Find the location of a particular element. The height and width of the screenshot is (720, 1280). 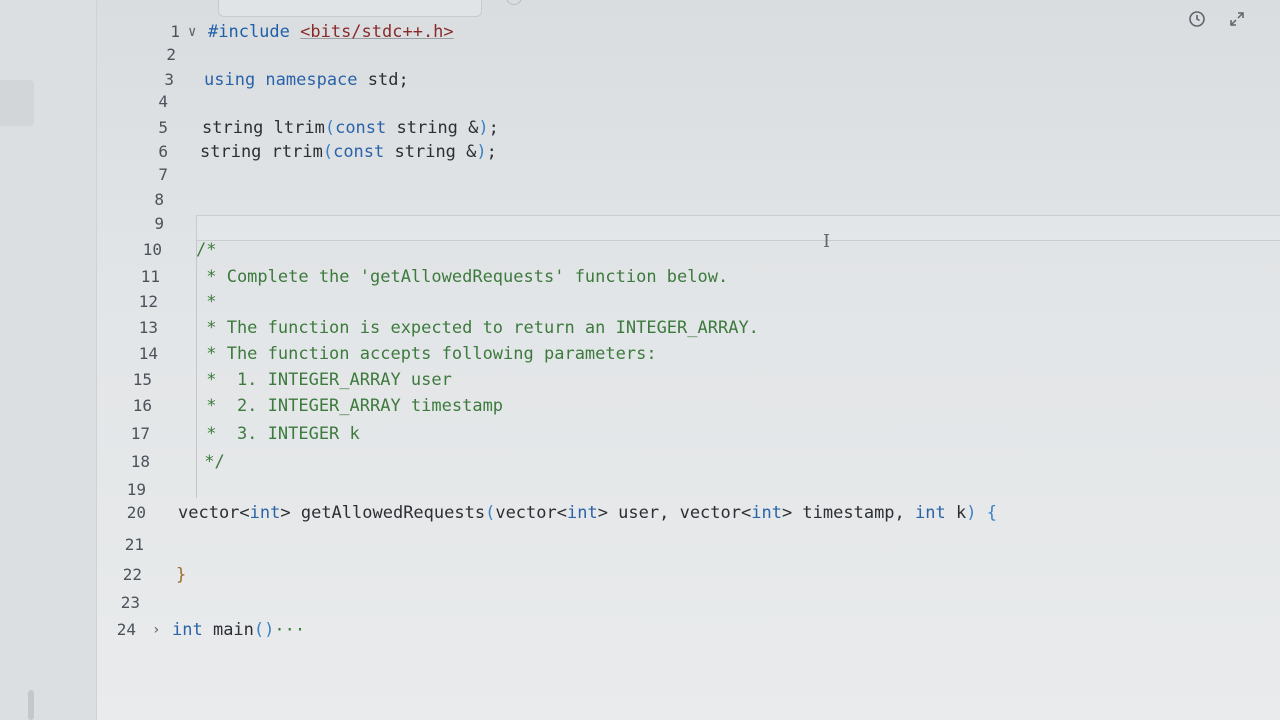

line-number: 9 is located at coordinates (159, 223).